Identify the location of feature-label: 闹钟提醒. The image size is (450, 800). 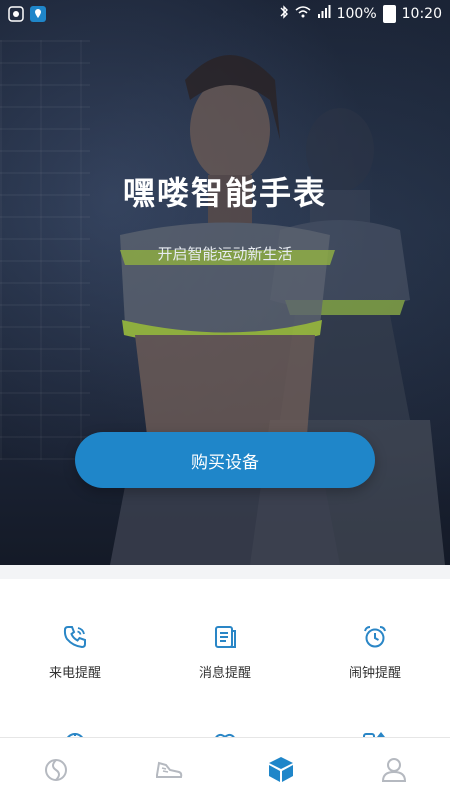
(374, 673).